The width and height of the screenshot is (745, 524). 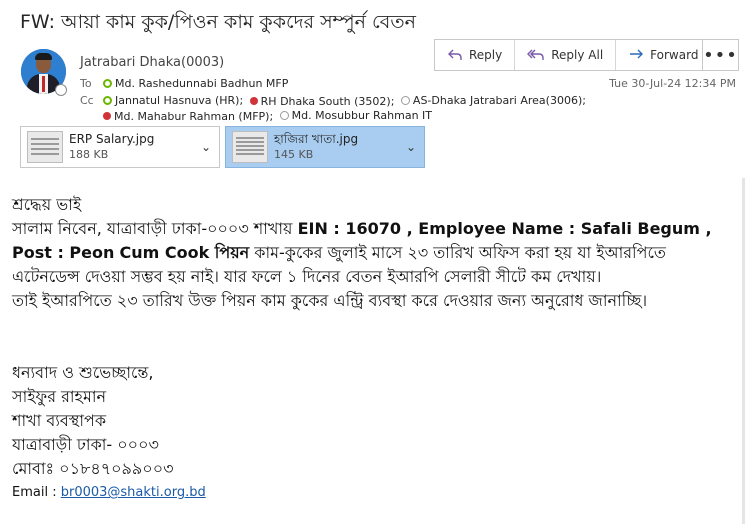 I want to click on signature-designation: শাখা ব্যবস্থাপক, so click(x=59, y=420).